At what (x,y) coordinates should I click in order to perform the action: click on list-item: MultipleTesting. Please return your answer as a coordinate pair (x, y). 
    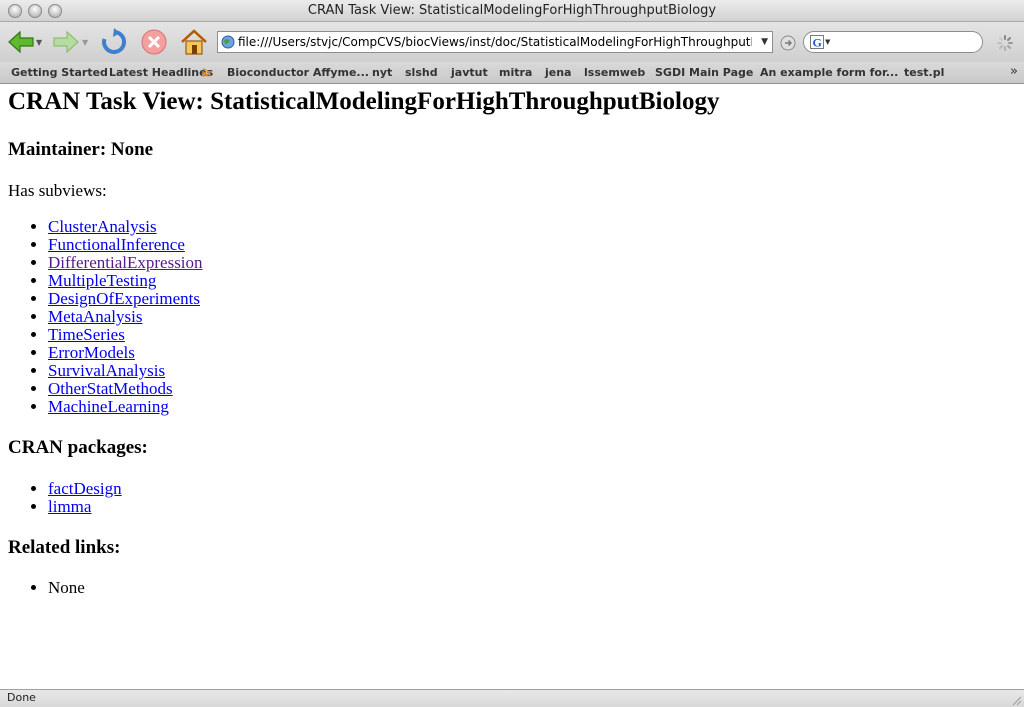
    Looking at the image, I should click on (125, 281).